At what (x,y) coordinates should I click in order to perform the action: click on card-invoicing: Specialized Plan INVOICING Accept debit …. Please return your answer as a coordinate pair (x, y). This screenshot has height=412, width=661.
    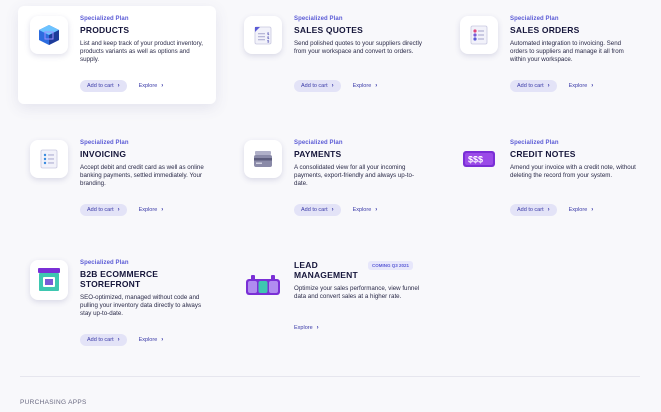
    Looking at the image, I should click on (118, 180).